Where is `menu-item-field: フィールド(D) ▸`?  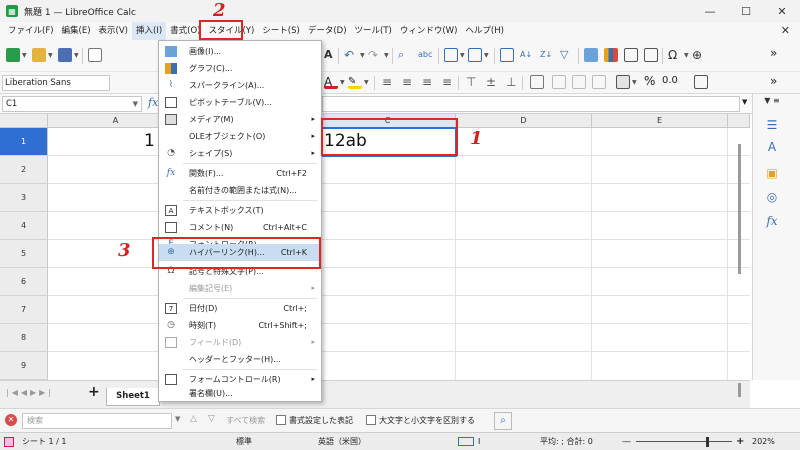 menu-item-field: フィールド(D) ▸ is located at coordinates (240, 342).